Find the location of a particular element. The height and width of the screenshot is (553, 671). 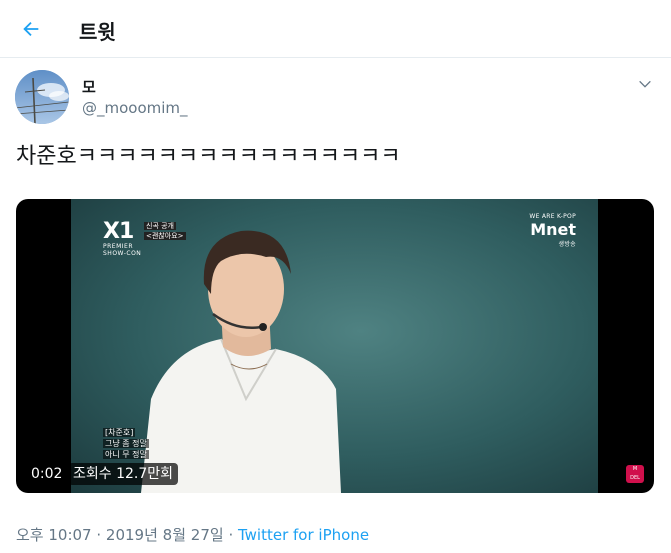

arrow-left-icon is located at coordinates (31, 29).